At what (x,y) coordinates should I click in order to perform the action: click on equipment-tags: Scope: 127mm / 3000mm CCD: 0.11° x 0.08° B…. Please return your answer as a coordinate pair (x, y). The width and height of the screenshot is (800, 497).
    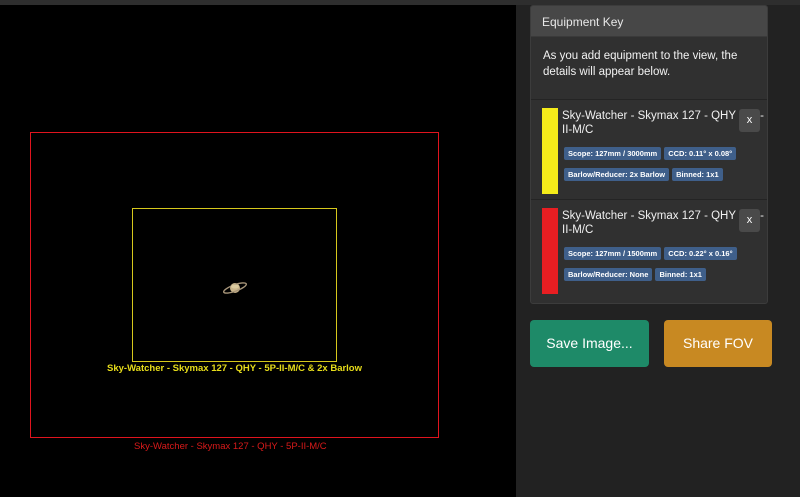
    Looking at the image, I should click on (664, 164).